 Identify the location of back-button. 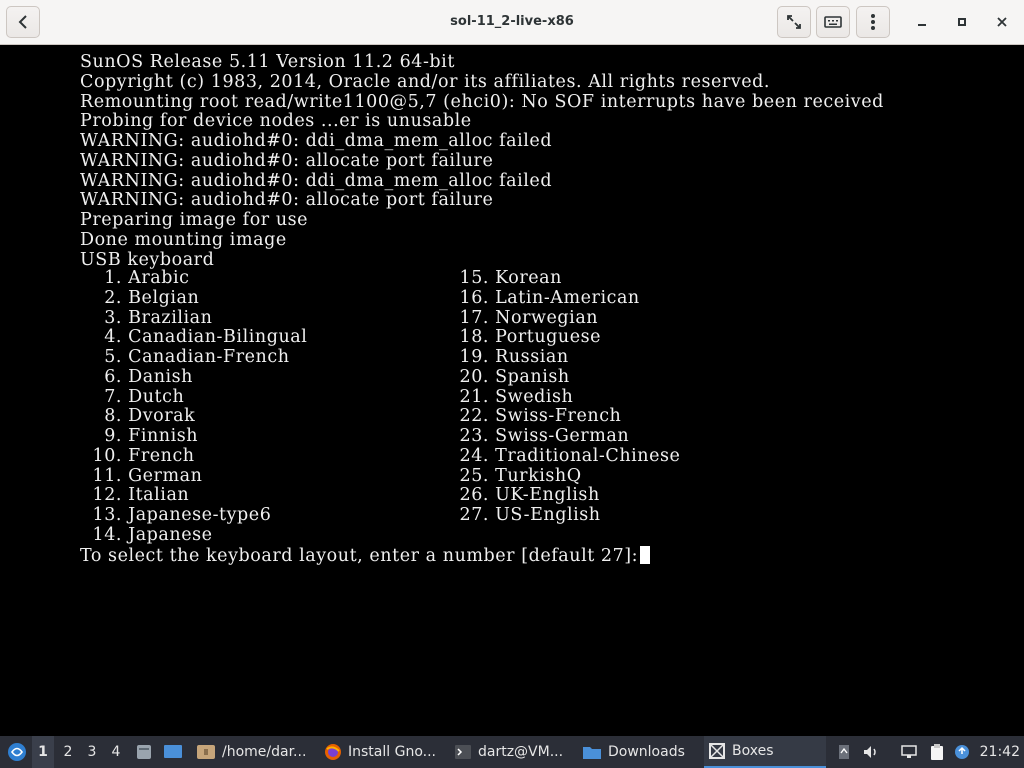
(23, 22).